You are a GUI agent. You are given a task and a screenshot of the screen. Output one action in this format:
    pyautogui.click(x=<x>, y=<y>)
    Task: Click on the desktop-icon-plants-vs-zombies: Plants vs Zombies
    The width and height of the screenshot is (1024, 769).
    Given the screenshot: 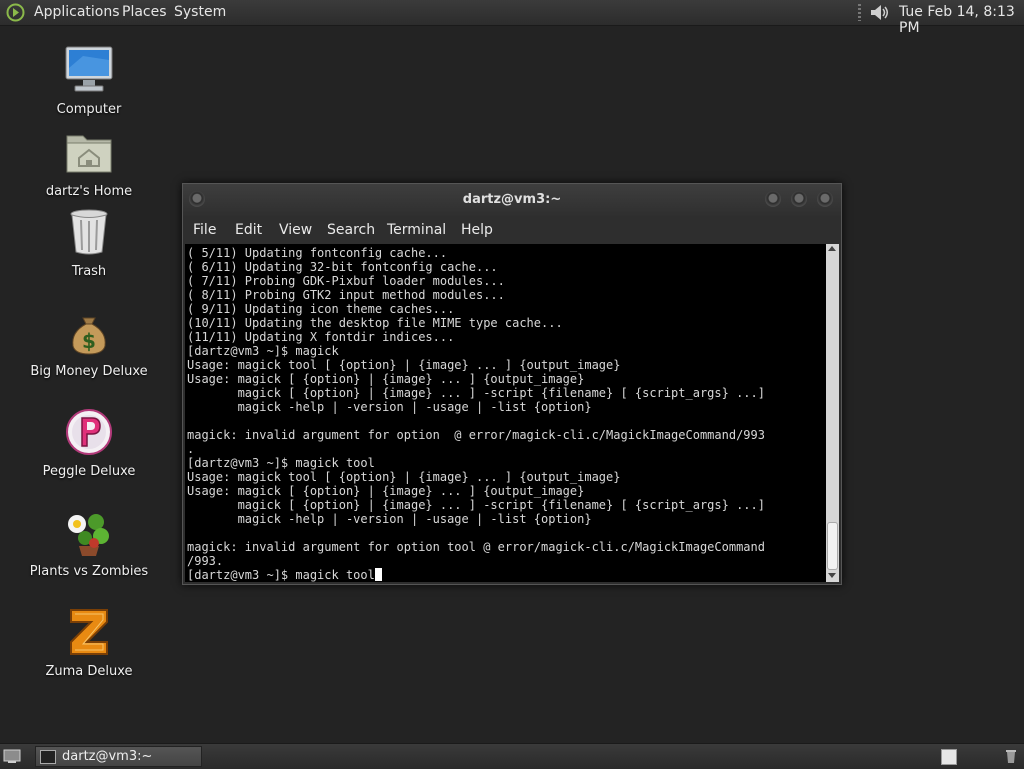 What is the action you would take?
    pyautogui.click(x=89, y=542)
    